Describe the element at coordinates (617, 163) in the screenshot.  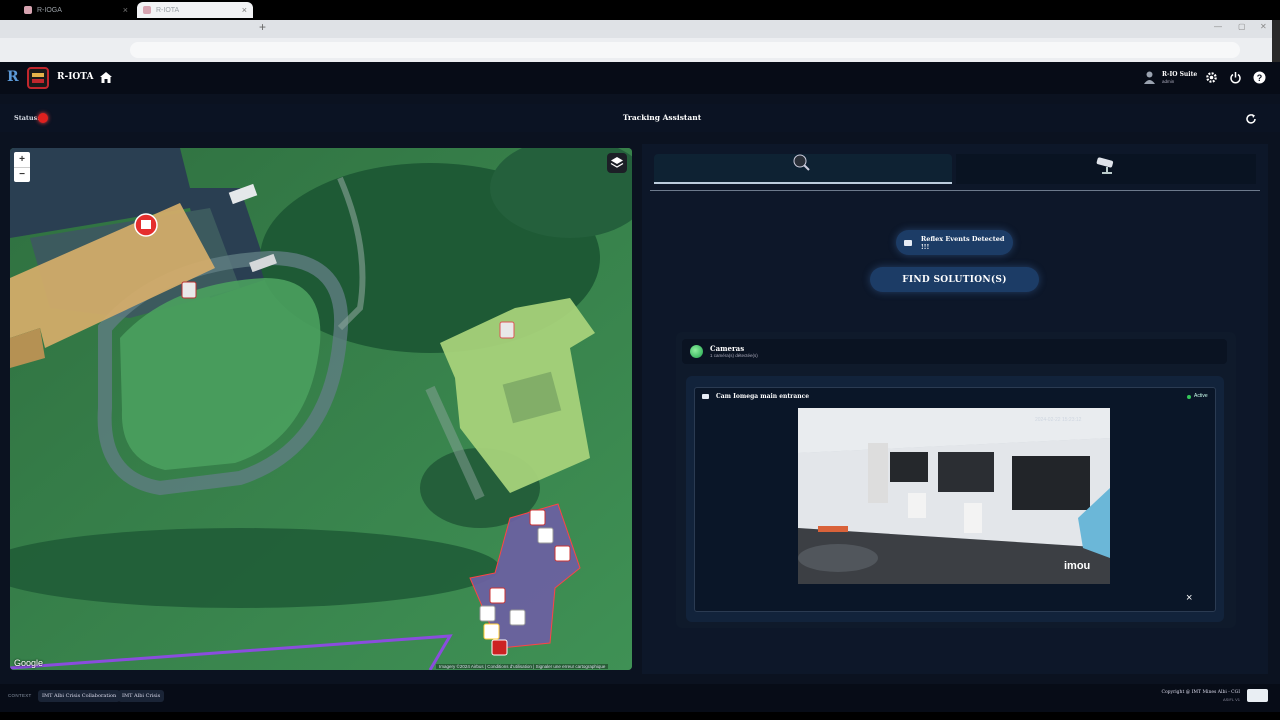
I see `layers-icon` at that location.